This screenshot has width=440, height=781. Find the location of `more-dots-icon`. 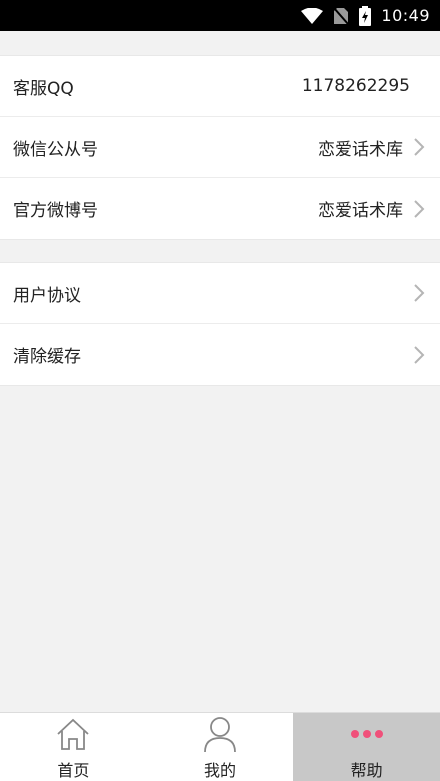

more-dots-icon is located at coordinates (367, 734).